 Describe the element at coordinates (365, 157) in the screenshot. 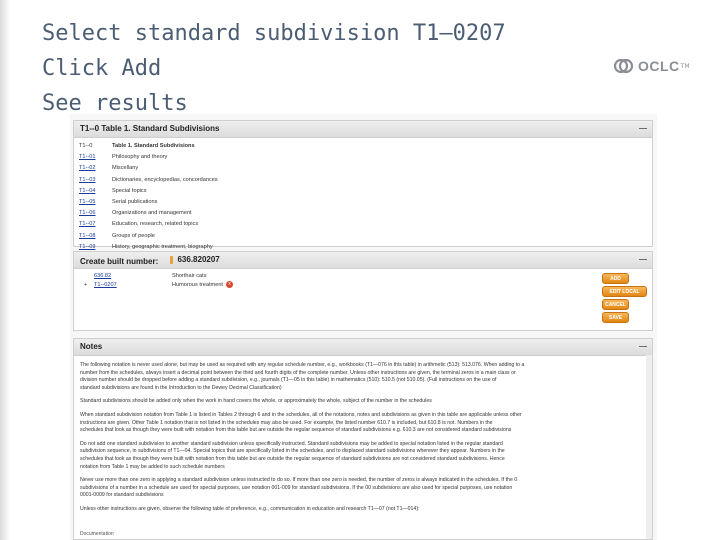

I see `list-item: T1--01 Philosophy and theory` at that location.